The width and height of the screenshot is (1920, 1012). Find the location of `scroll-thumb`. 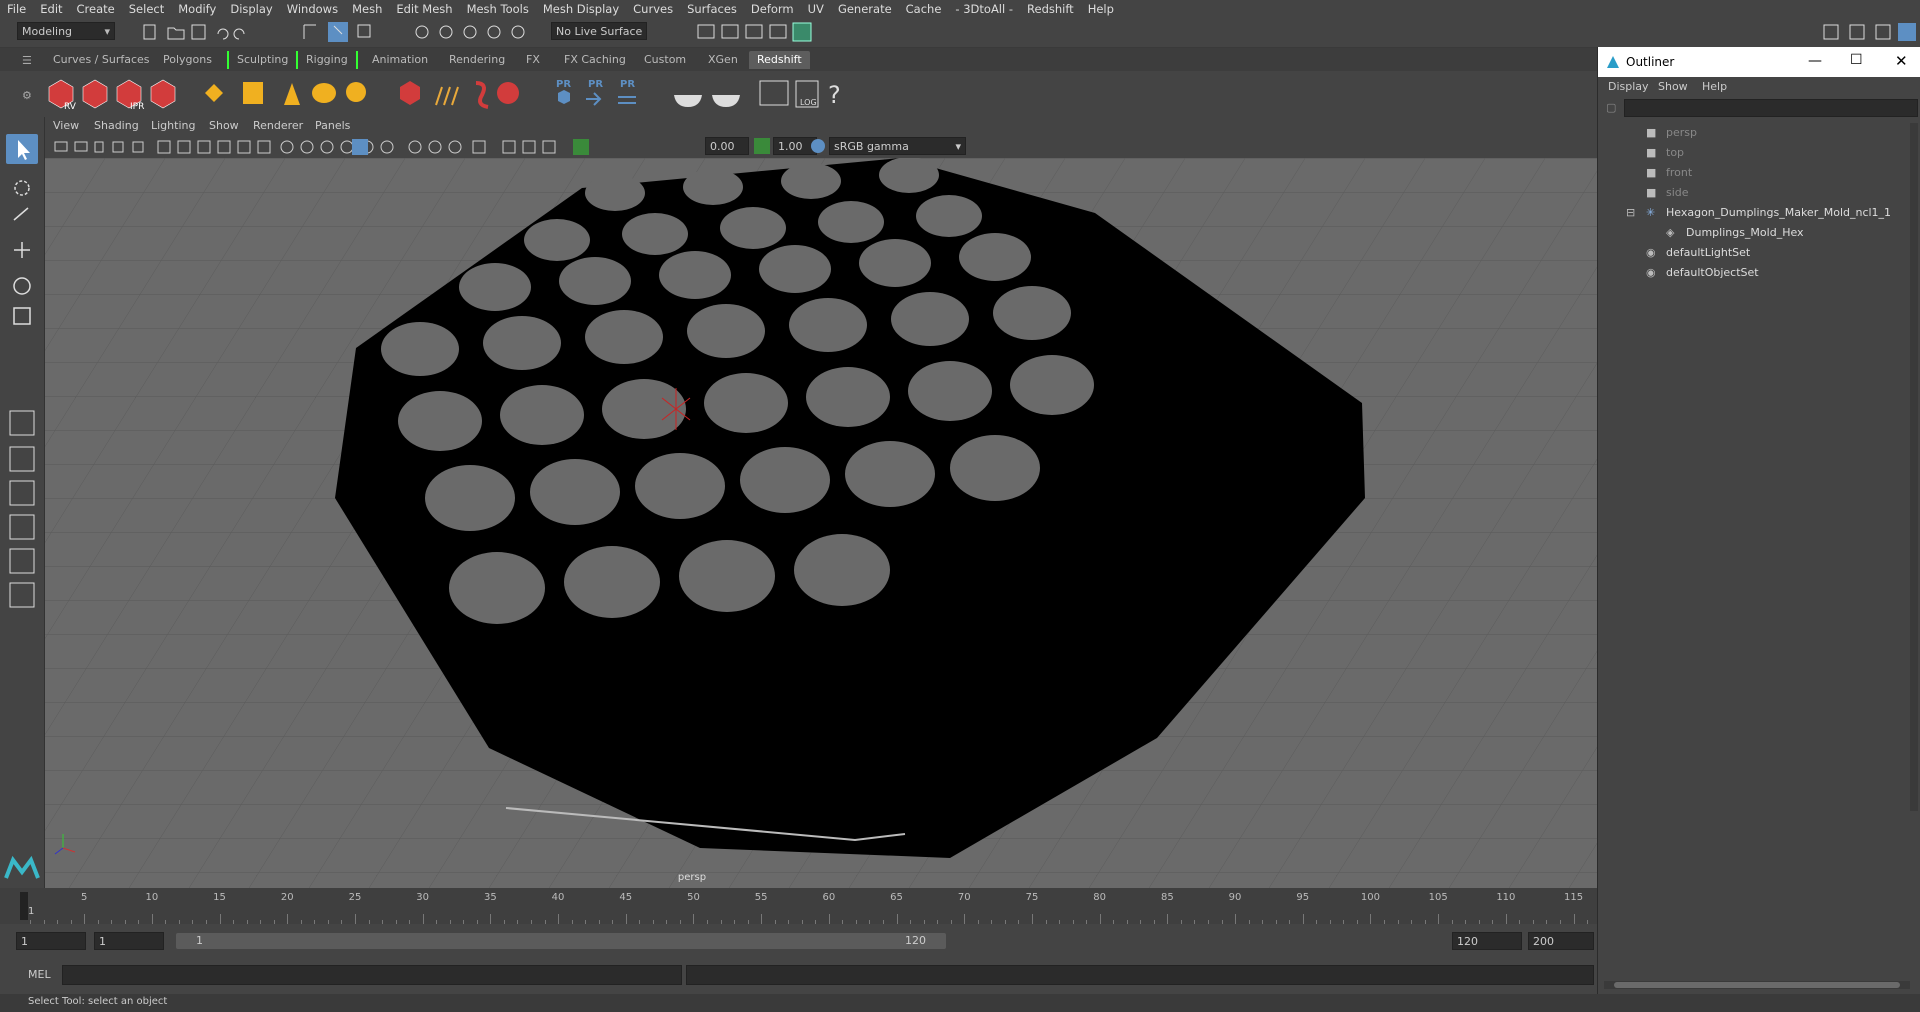

scroll-thumb is located at coordinates (1757, 985).